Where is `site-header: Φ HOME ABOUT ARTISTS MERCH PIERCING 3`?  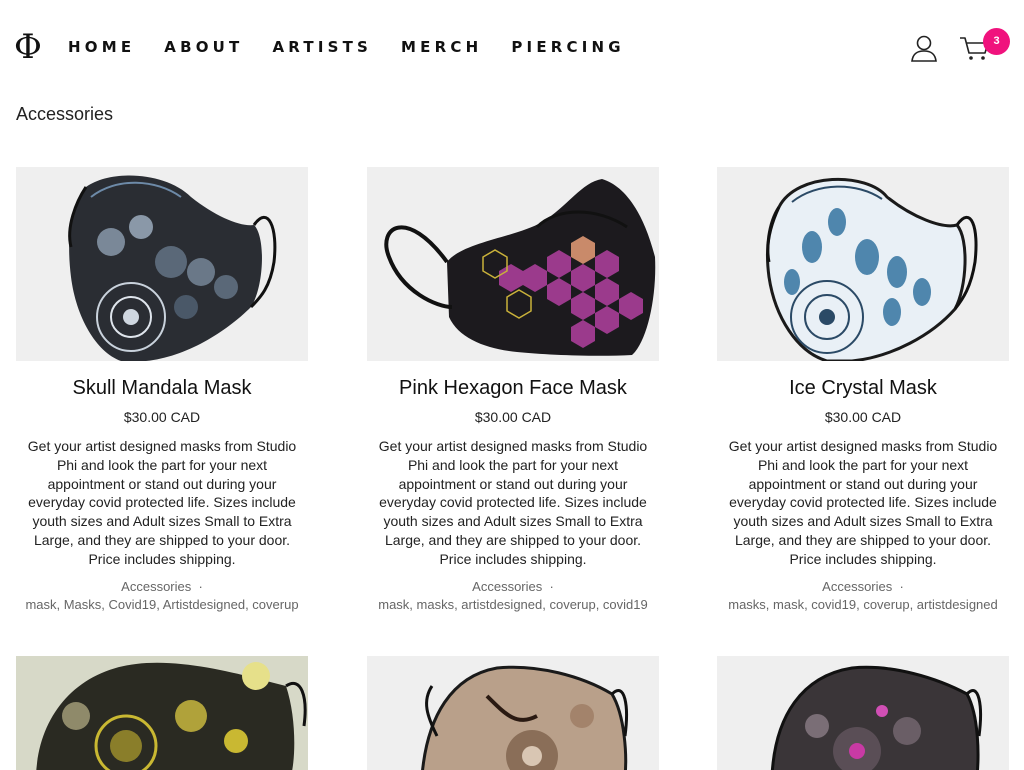
site-header: Φ HOME ABOUT ARTISTS MERCH PIERCING 3 is located at coordinates (512, 47).